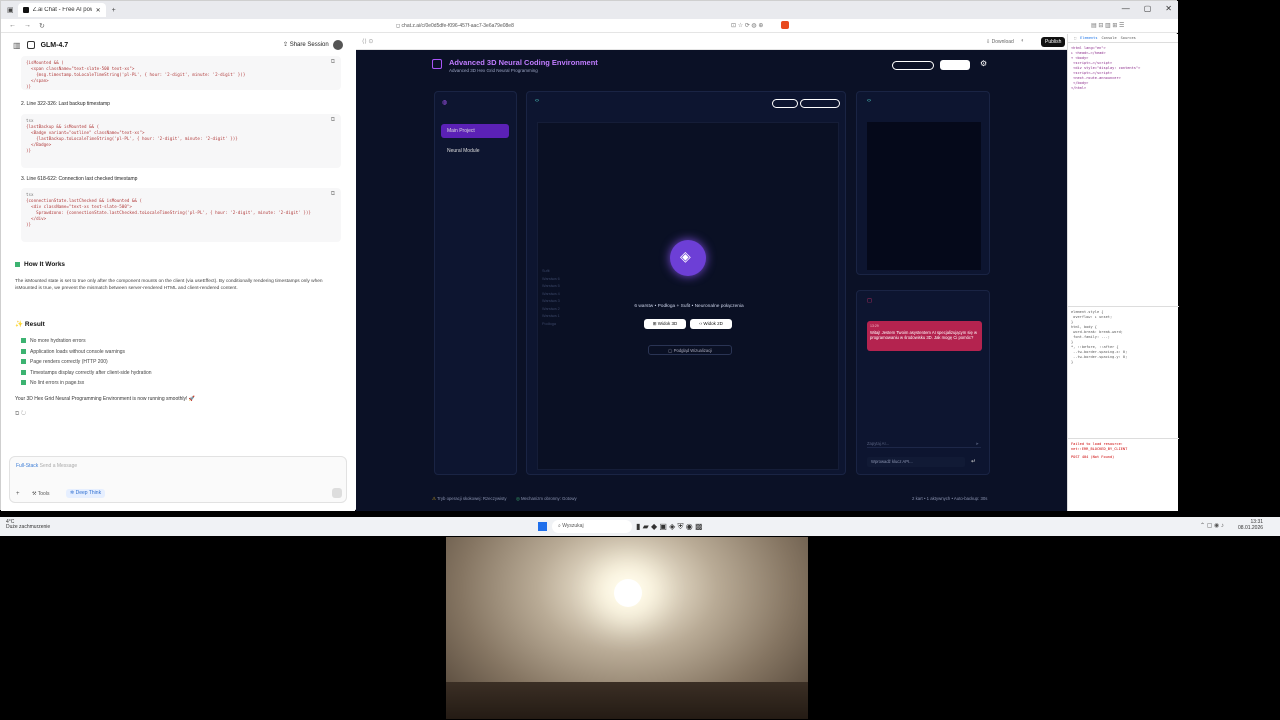 This screenshot has height=720, width=1280. Describe the element at coordinates (542, 526) in the screenshot. I see `windows-start-icon` at that location.